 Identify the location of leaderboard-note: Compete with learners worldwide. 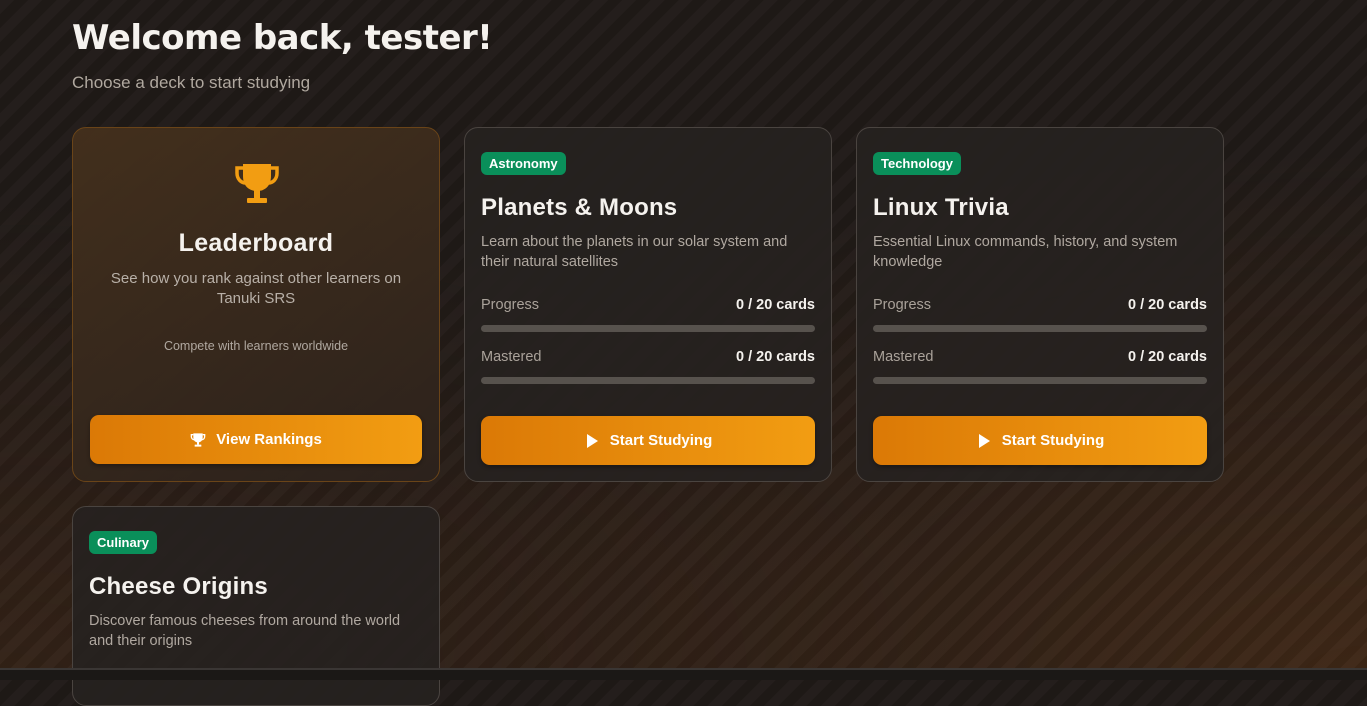
(256, 346).